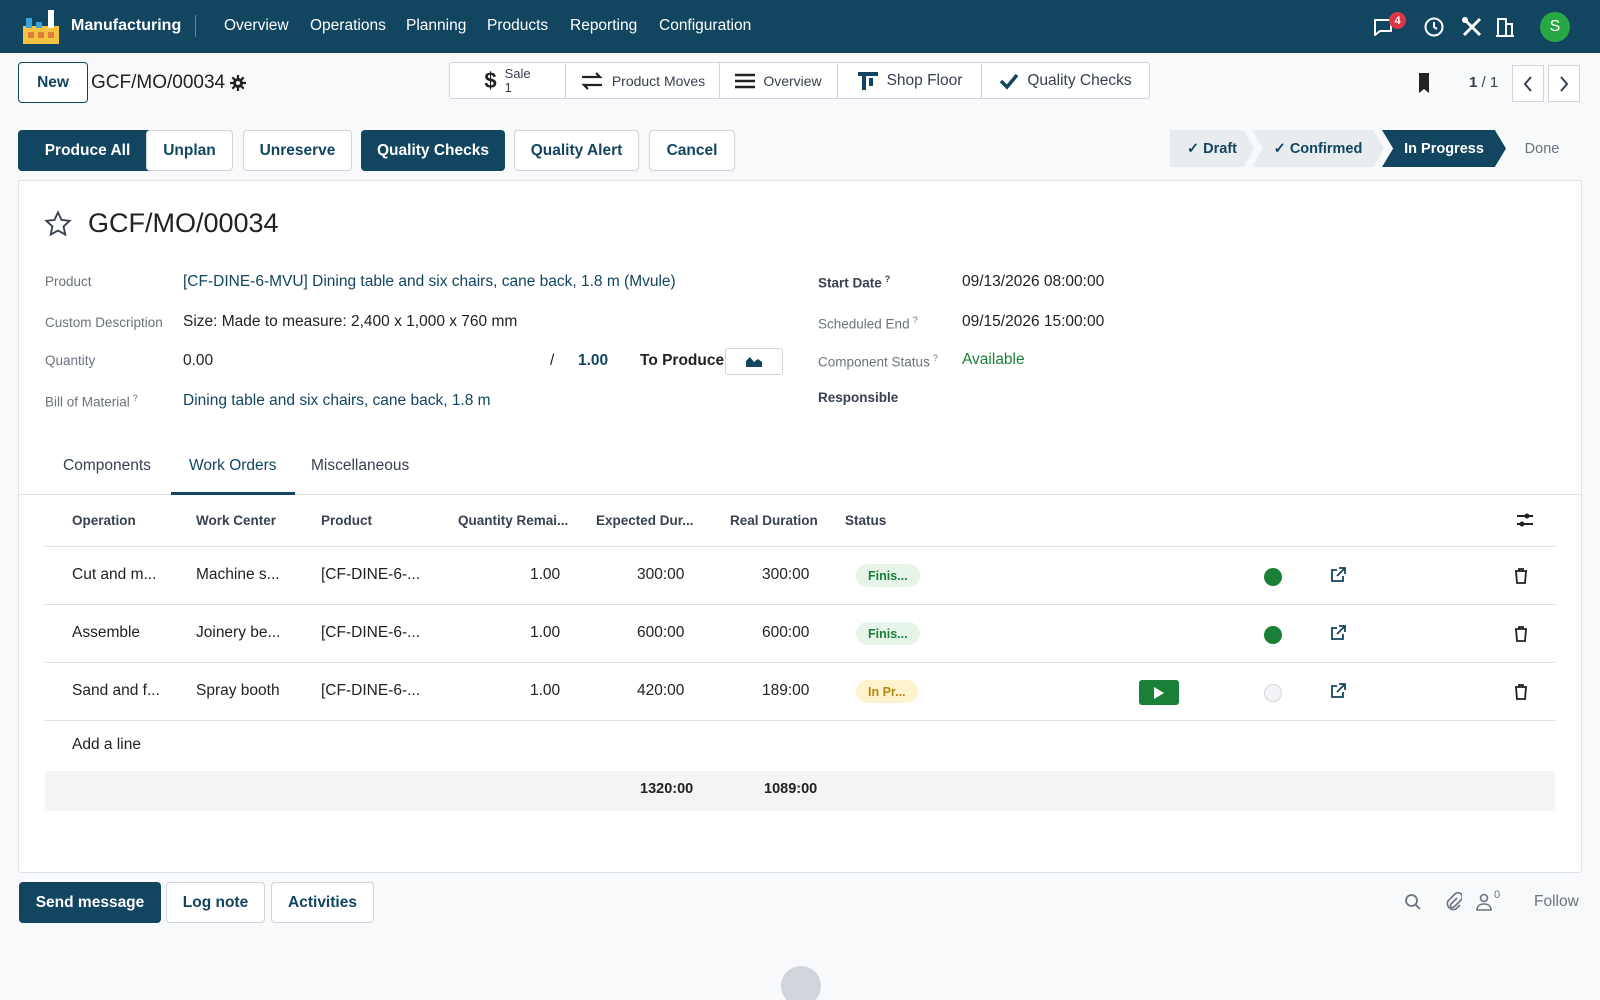 This screenshot has height=1000, width=1600. I want to click on col-work-center: Work Center, so click(236, 520).